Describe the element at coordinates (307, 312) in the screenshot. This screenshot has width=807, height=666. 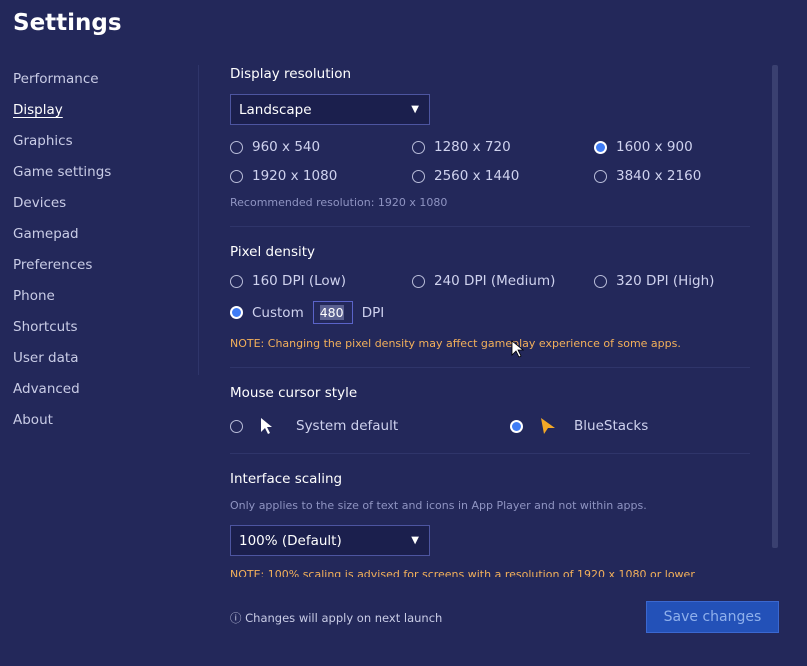
I see `radio-custom-dpi: Custom 480 DPI` at that location.